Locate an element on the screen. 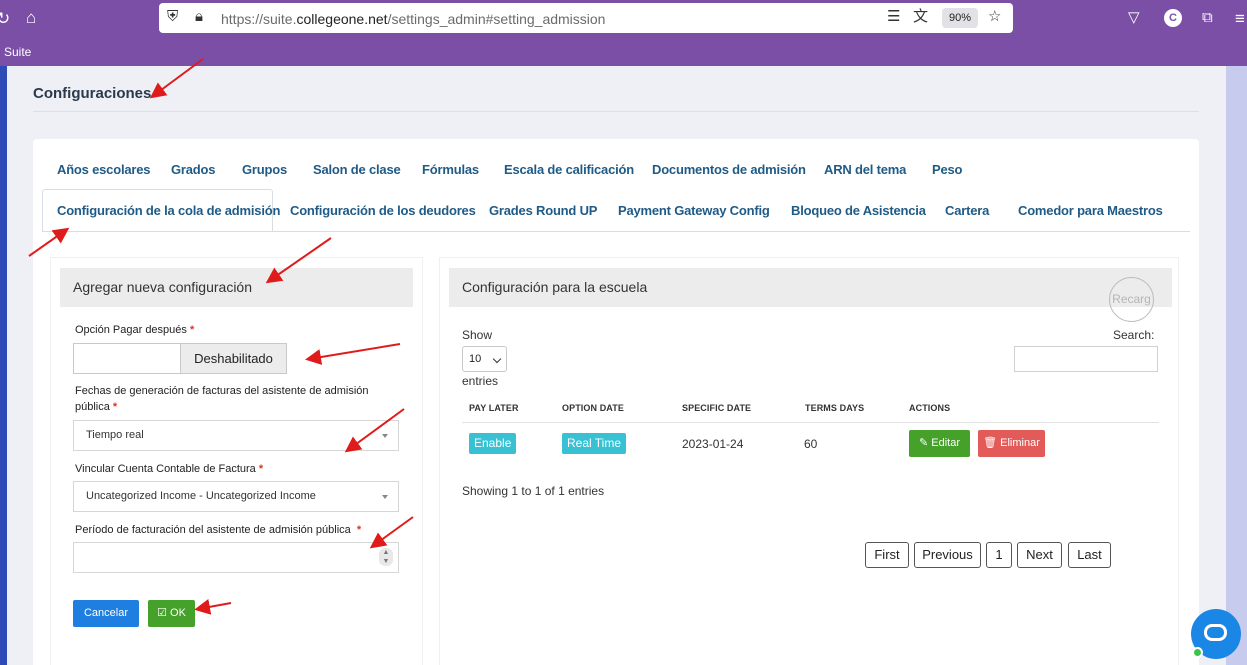  check-square-icon: ☑ is located at coordinates (162, 613).